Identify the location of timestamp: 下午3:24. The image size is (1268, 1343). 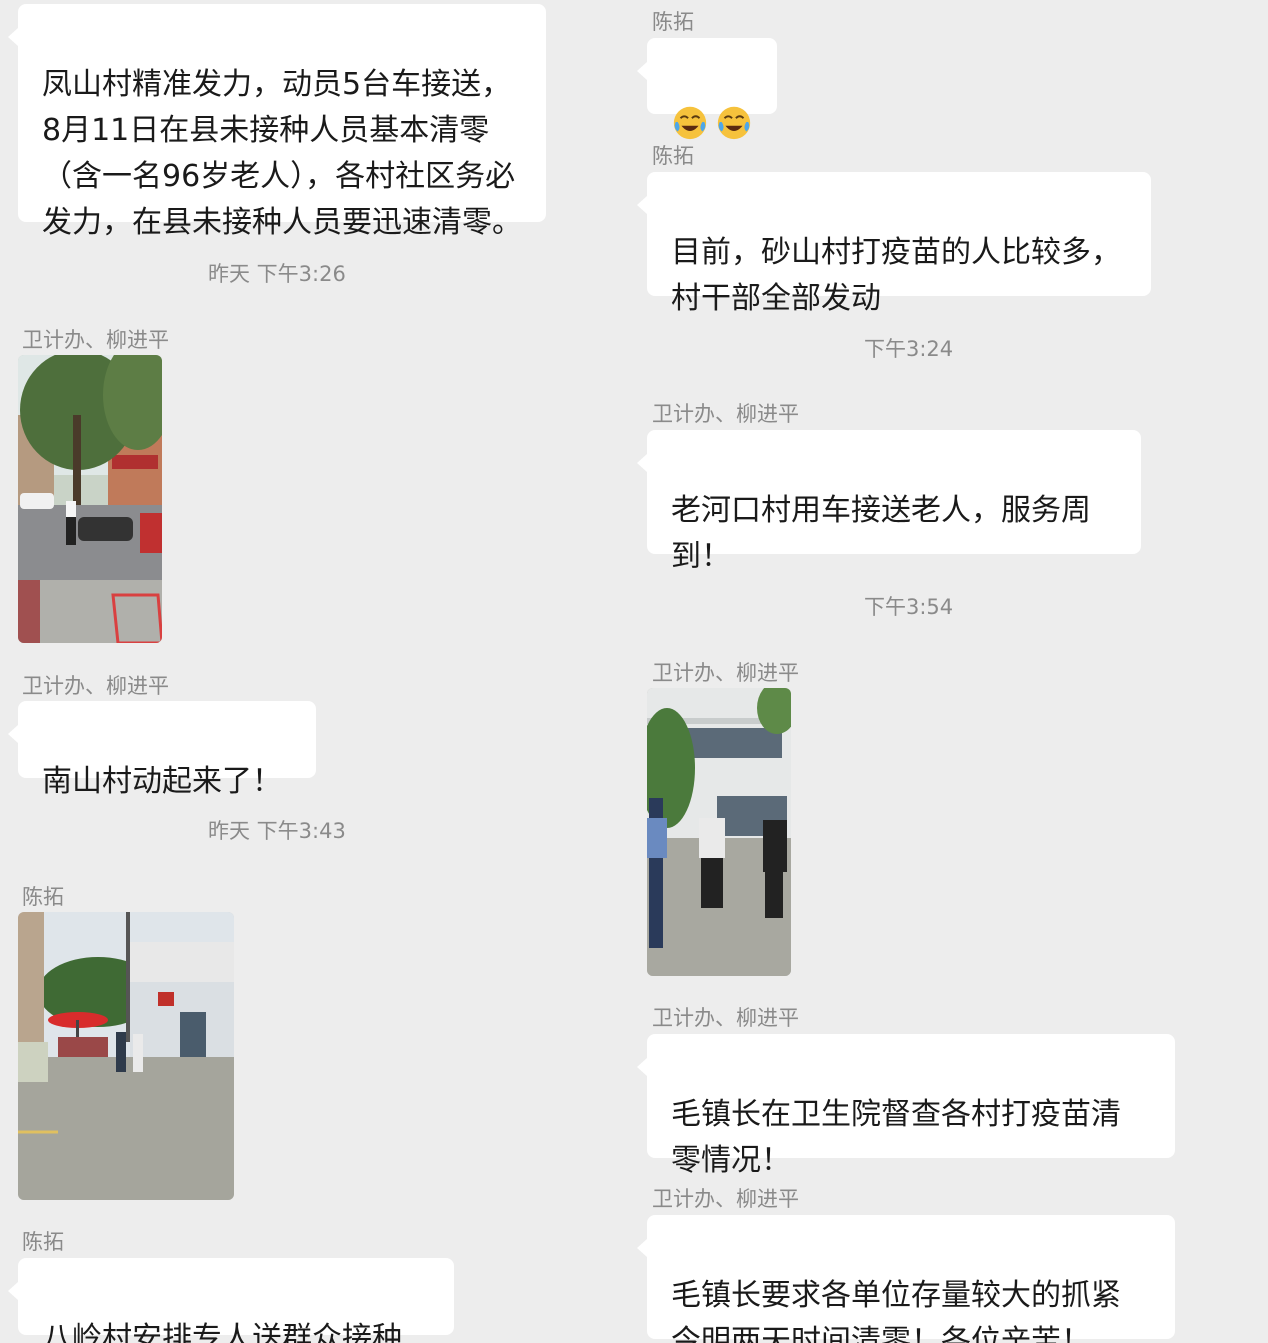
(909, 349).